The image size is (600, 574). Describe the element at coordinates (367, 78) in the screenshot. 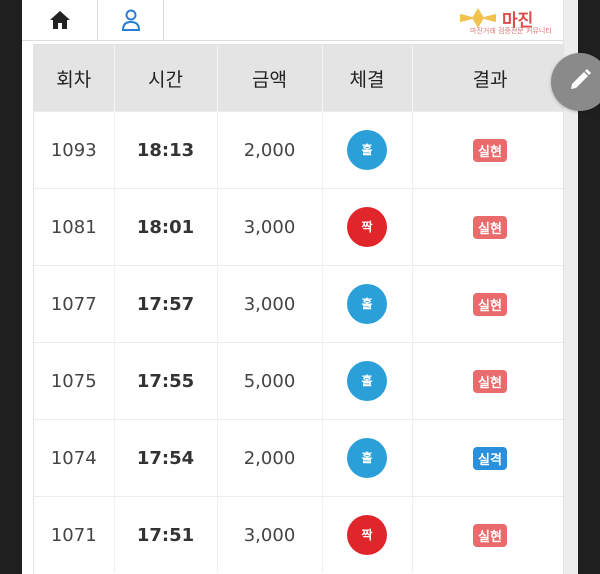

I see `header-fill: 체결` at that location.